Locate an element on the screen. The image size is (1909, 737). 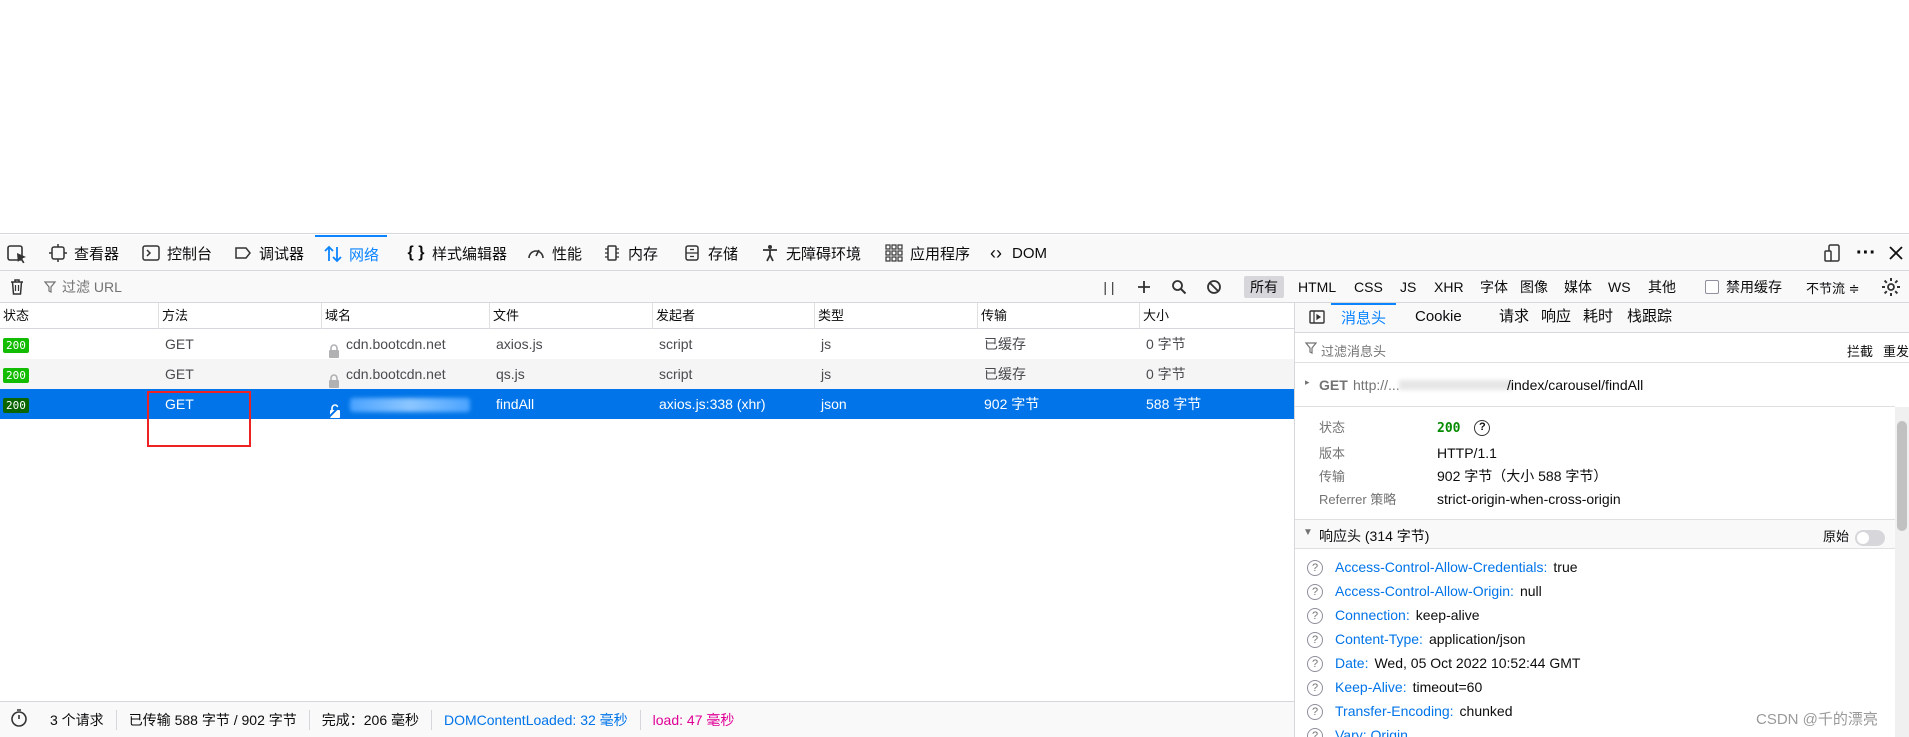
tab-timings: 耗时 is located at coordinates (1598, 318).